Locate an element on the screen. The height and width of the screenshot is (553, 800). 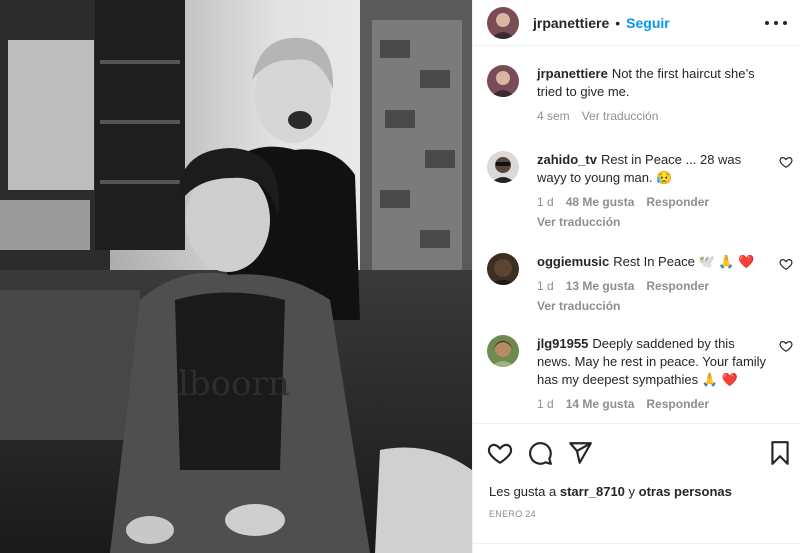
post-header: jrpanettiere • Seguir is located at coordinates (636, 23).